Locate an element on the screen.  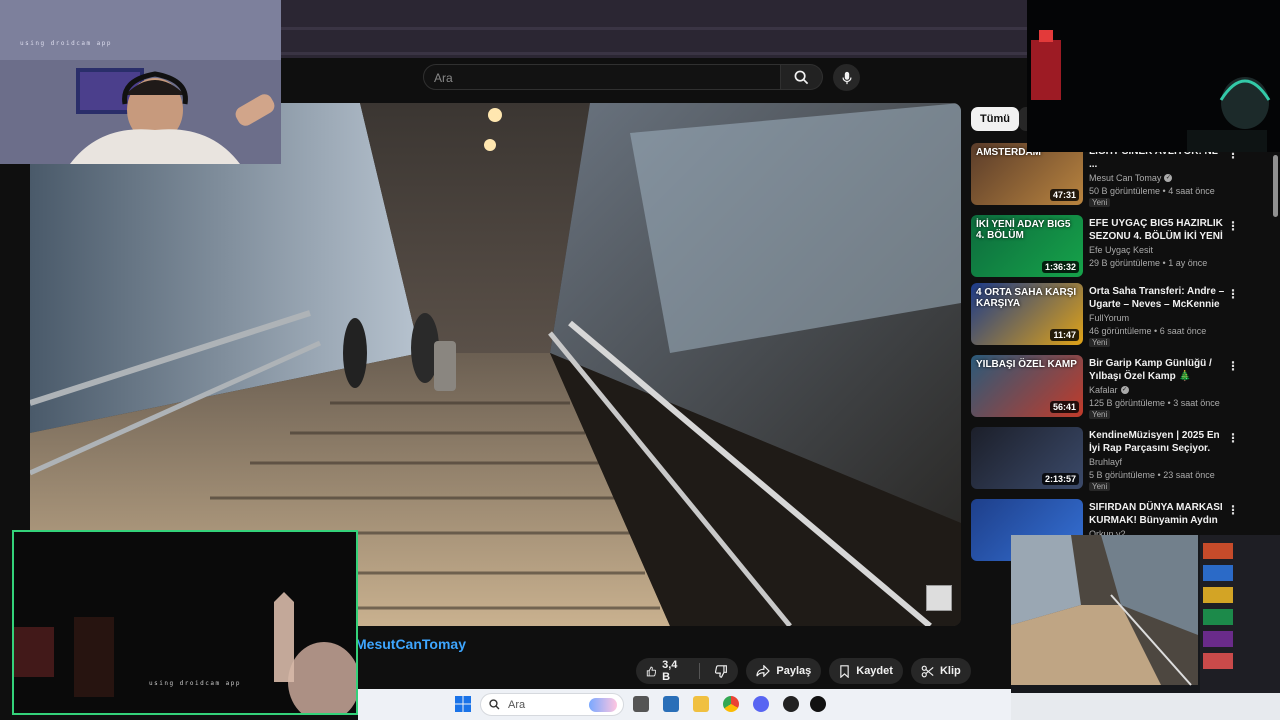
channel-name: Kafalar is located at coordinates (1103, 390).